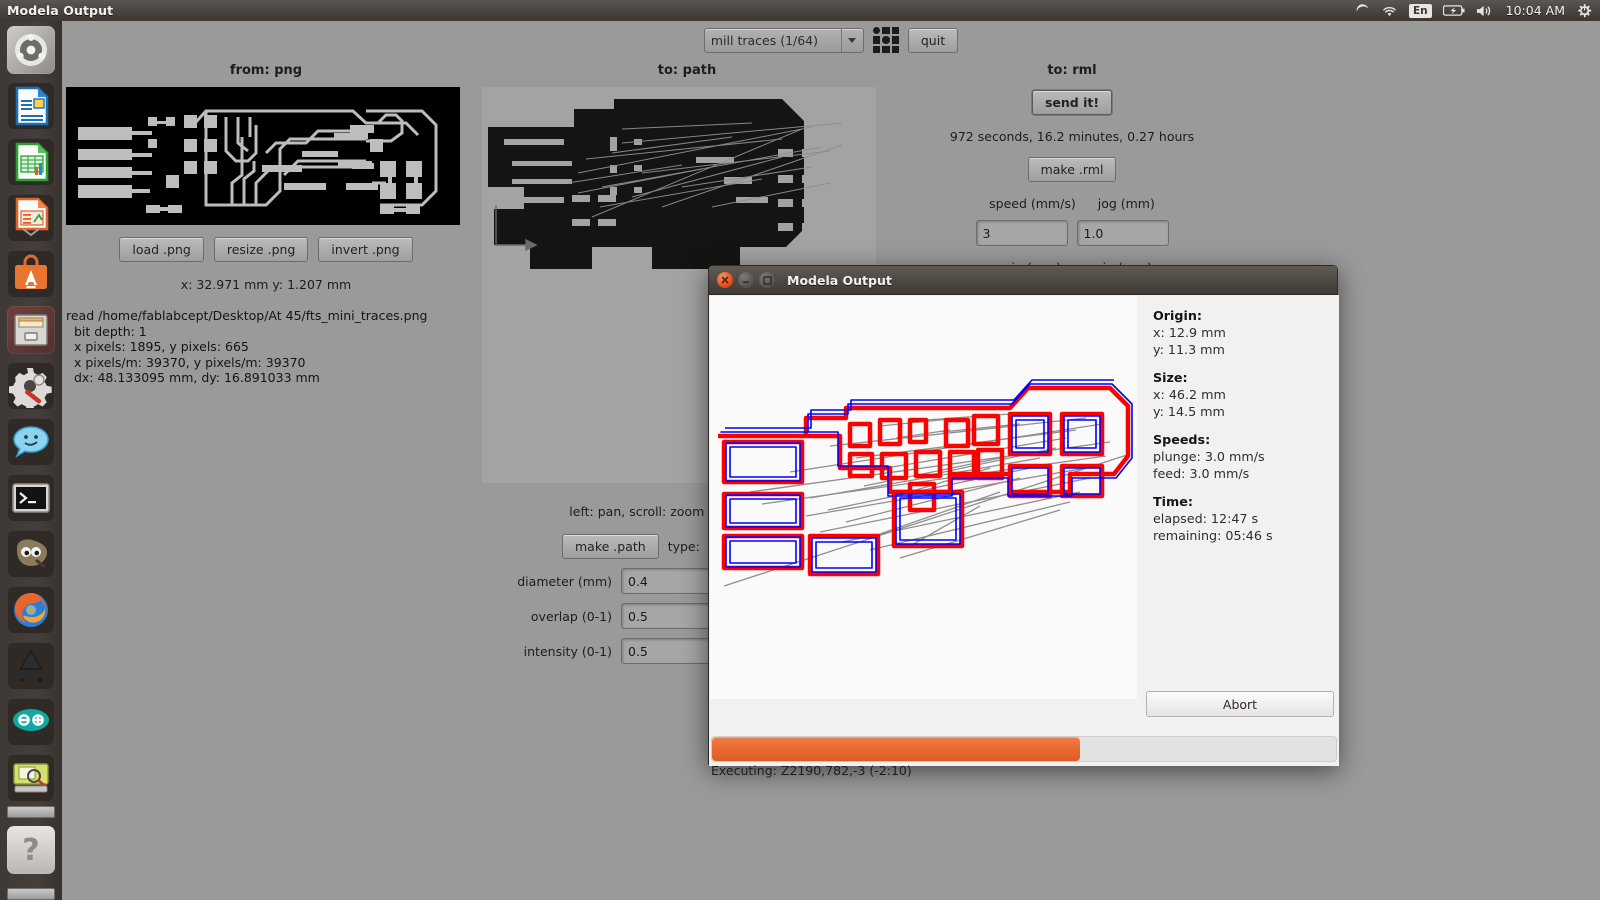 The width and height of the screenshot is (1600, 900). What do you see at coordinates (1362, 10) in the screenshot?
I see `ubuntu-circle-icon` at bounding box center [1362, 10].